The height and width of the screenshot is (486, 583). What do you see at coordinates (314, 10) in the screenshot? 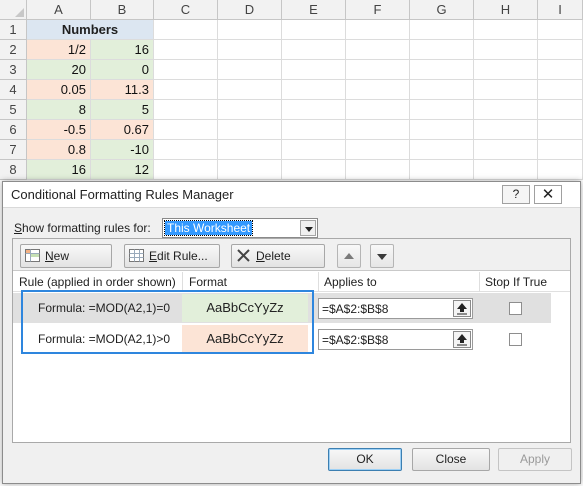
I see `column-header-e: E` at bounding box center [314, 10].